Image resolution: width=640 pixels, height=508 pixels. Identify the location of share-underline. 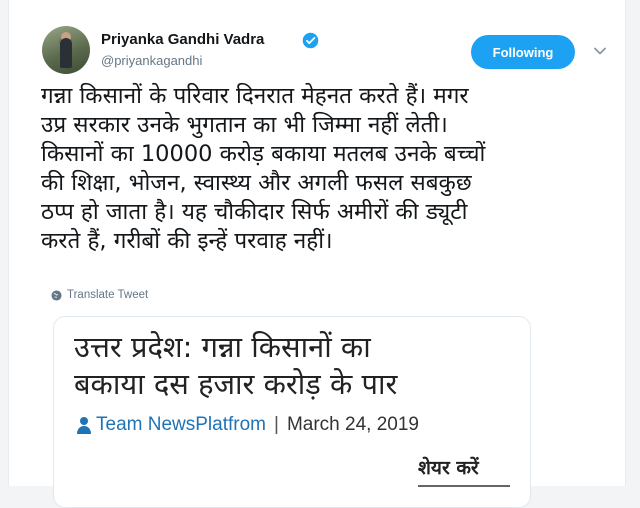
(464, 486).